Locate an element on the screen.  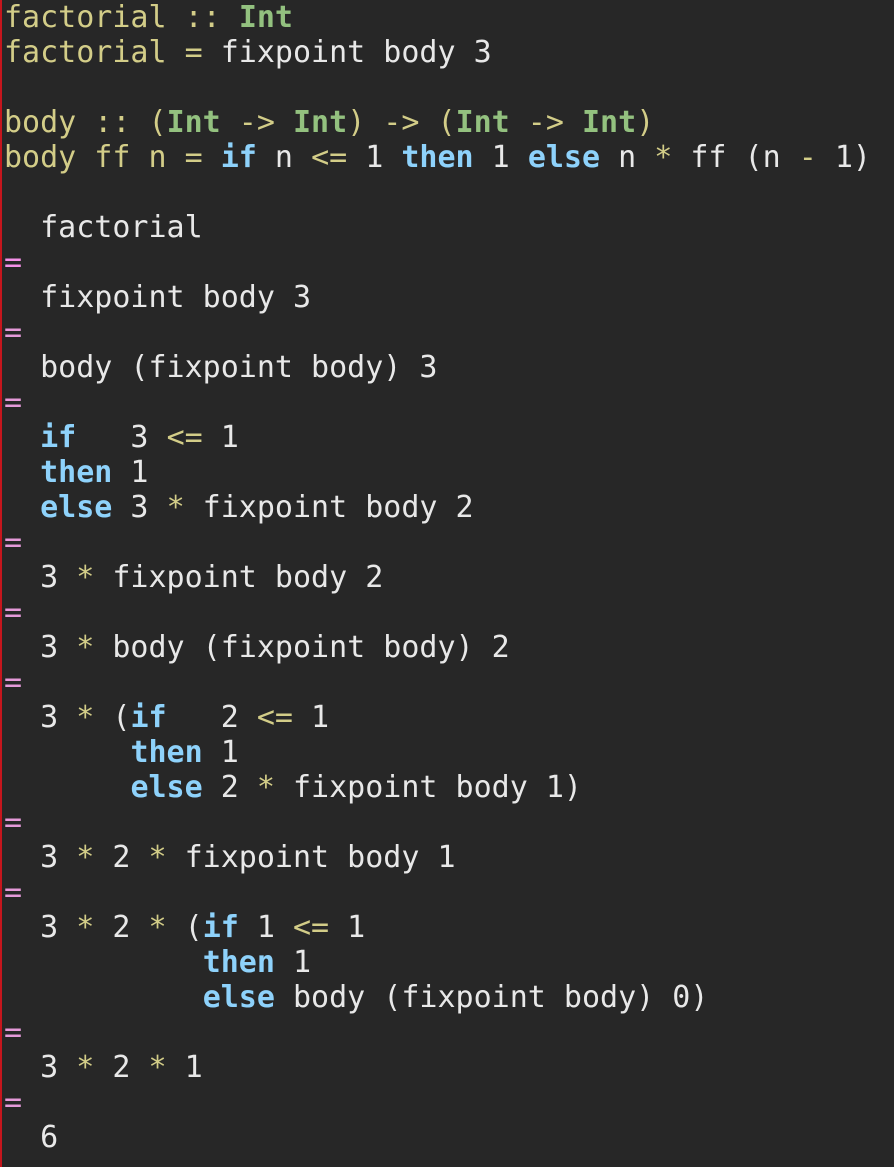
code-line: body (fixpoint body) 3 is located at coordinates (449, 367).